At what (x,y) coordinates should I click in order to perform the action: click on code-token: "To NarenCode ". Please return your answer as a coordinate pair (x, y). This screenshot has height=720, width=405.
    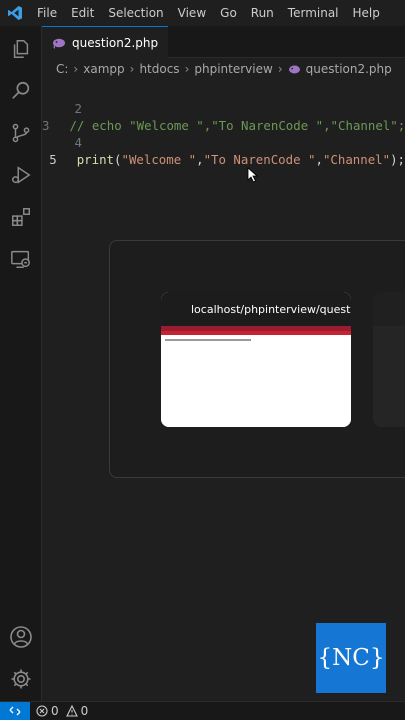
    Looking at the image, I should click on (259, 159).